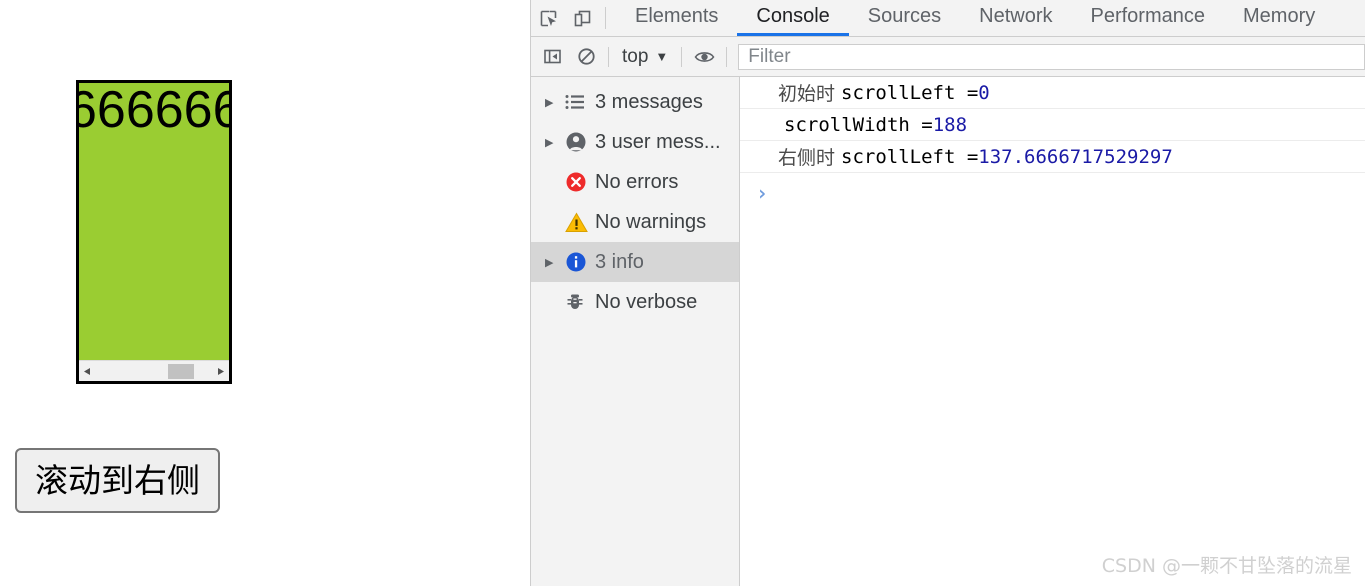 This screenshot has height=586, width=1365. What do you see at coordinates (807, 94) in the screenshot?
I see `log-cjk-prefix: 初始时` at bounding box center [807, 94].